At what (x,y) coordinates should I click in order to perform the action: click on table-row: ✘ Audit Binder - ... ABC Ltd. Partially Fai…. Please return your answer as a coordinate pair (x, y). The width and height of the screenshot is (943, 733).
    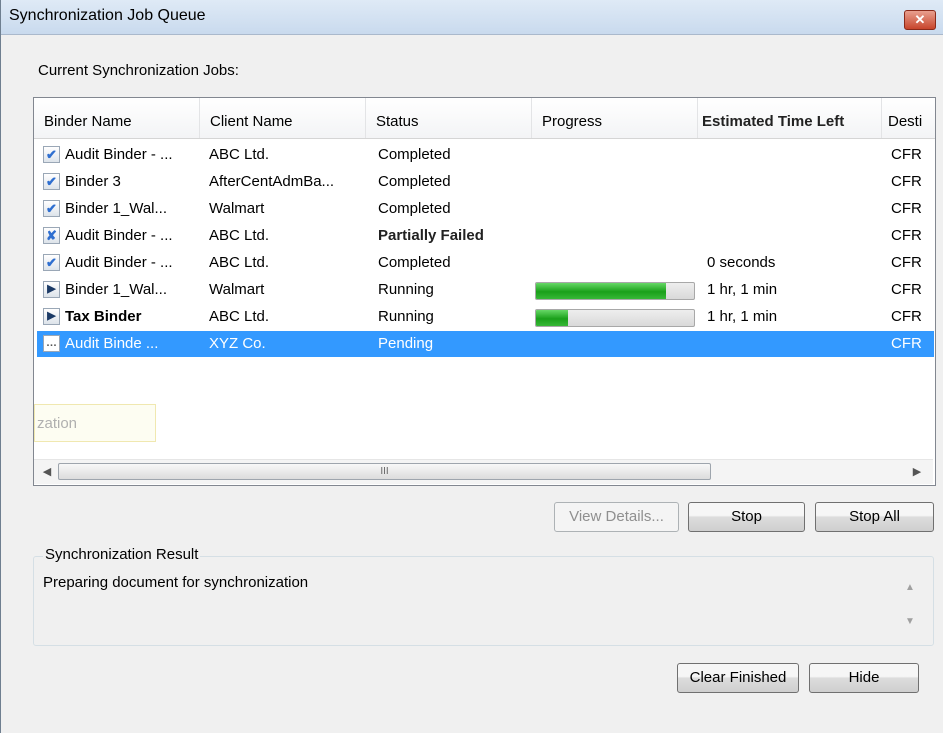
    Looking at the image, I should click on (485, 236).